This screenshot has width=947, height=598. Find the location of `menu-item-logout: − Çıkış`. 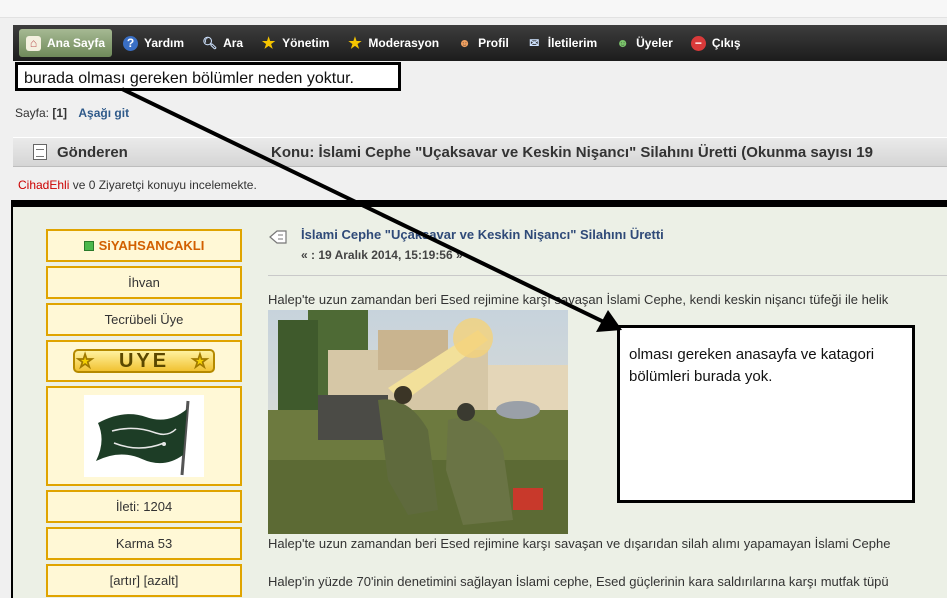

menu-item-logout: − Çıkış is located at coordinates (716, 43).